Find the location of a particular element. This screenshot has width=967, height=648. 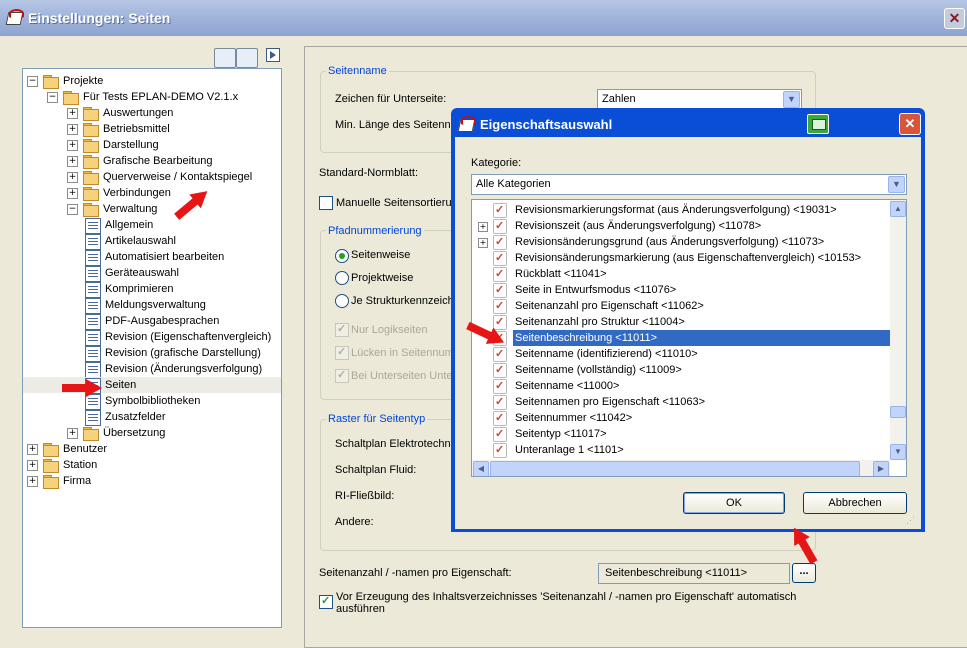

dialog-close-button: ✕ is located at coordinates (910, 124).